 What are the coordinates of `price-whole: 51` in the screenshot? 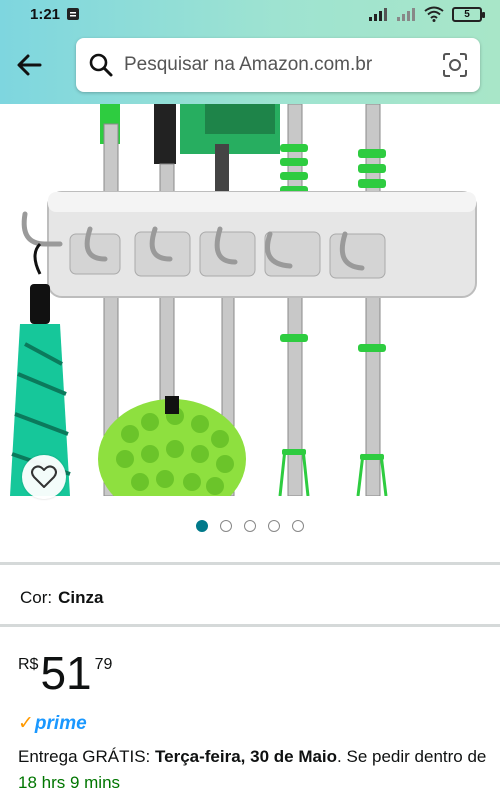 It's located at (66, 673).